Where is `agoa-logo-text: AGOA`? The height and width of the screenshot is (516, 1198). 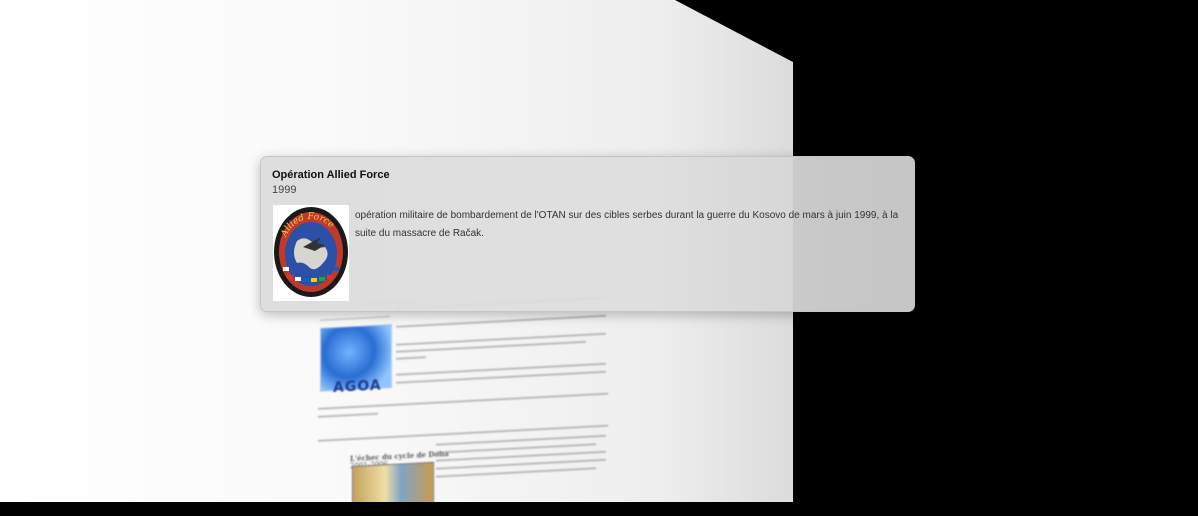
agoa-logo-text: AGOA is located at coordinates (357, 387).